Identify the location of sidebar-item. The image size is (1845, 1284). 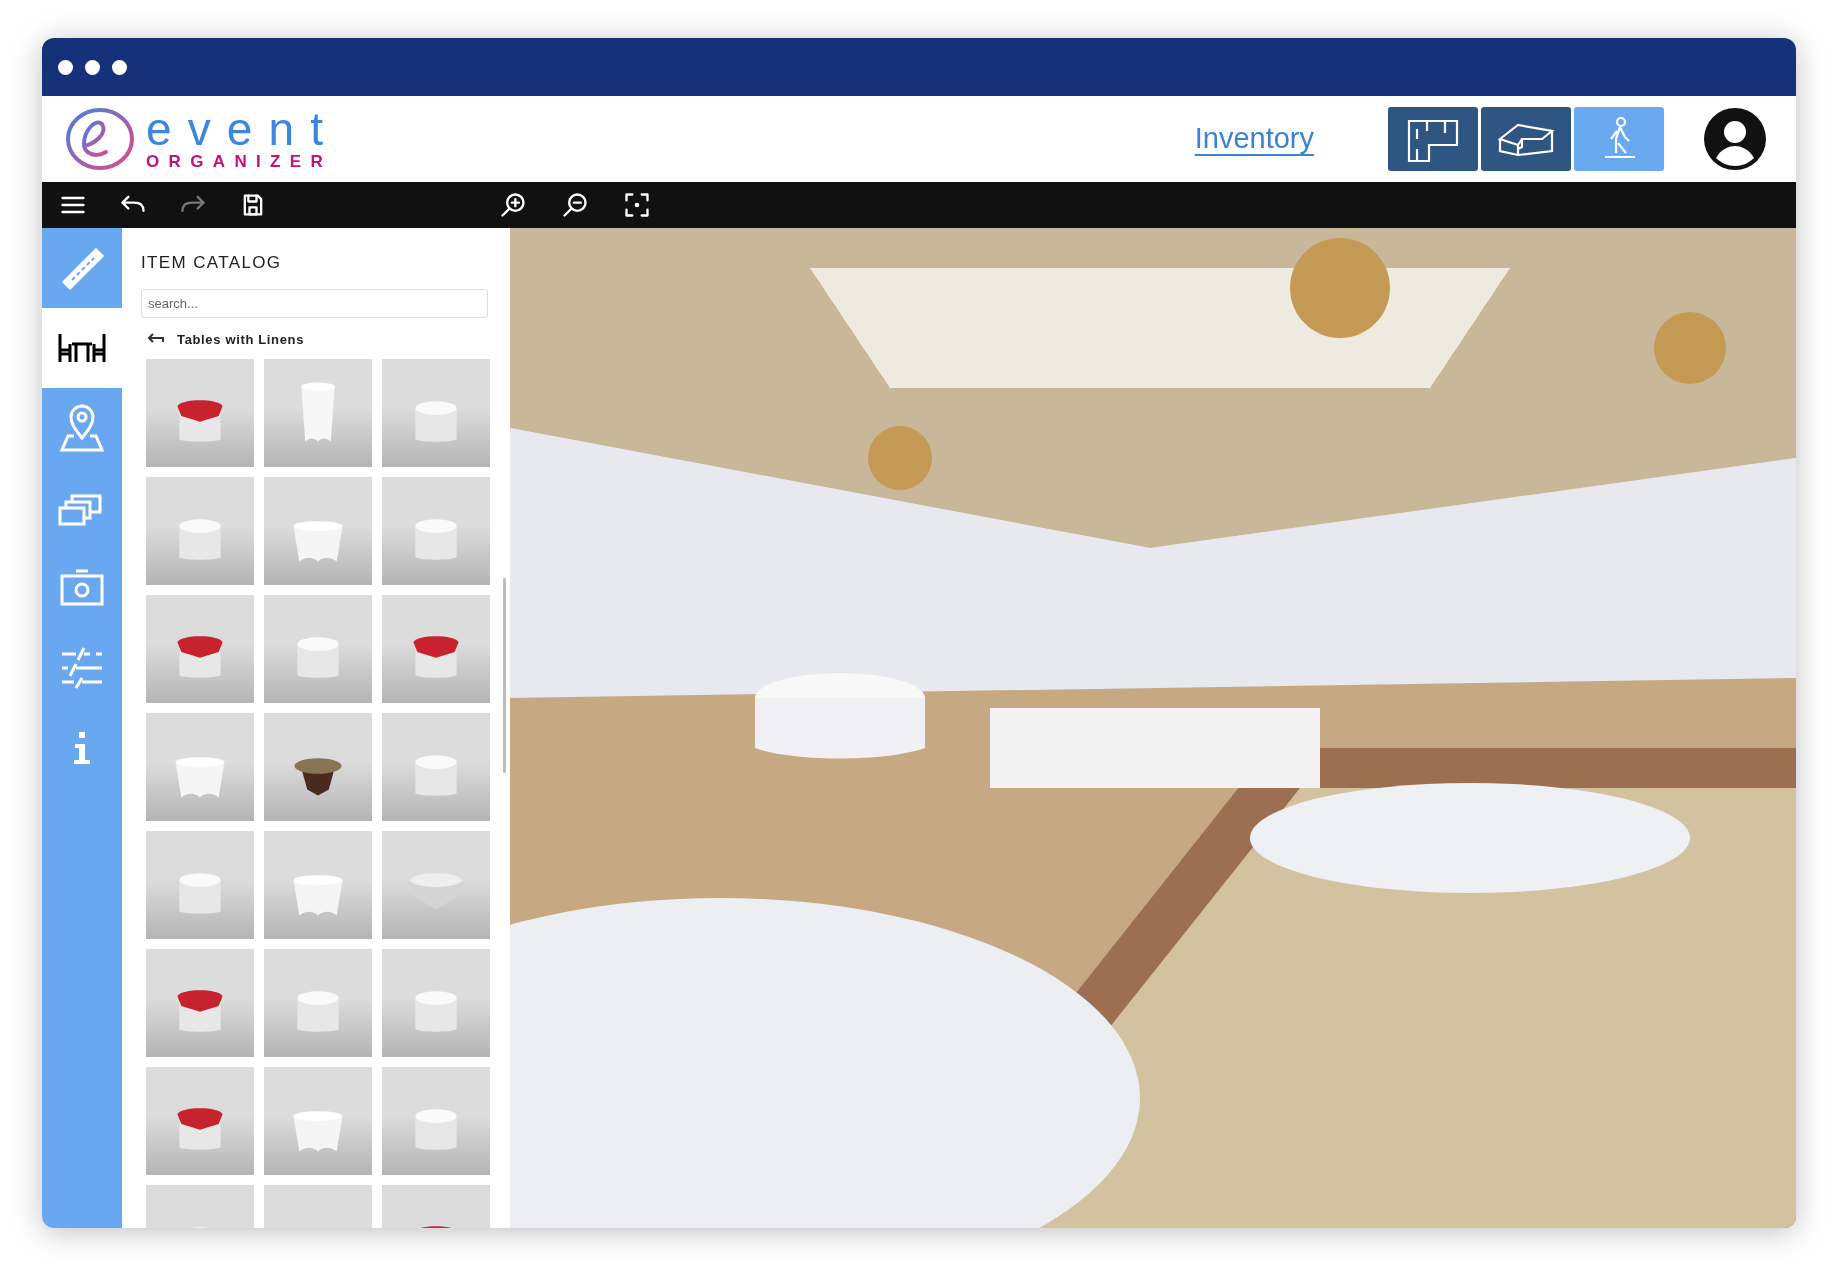
(82, 348).